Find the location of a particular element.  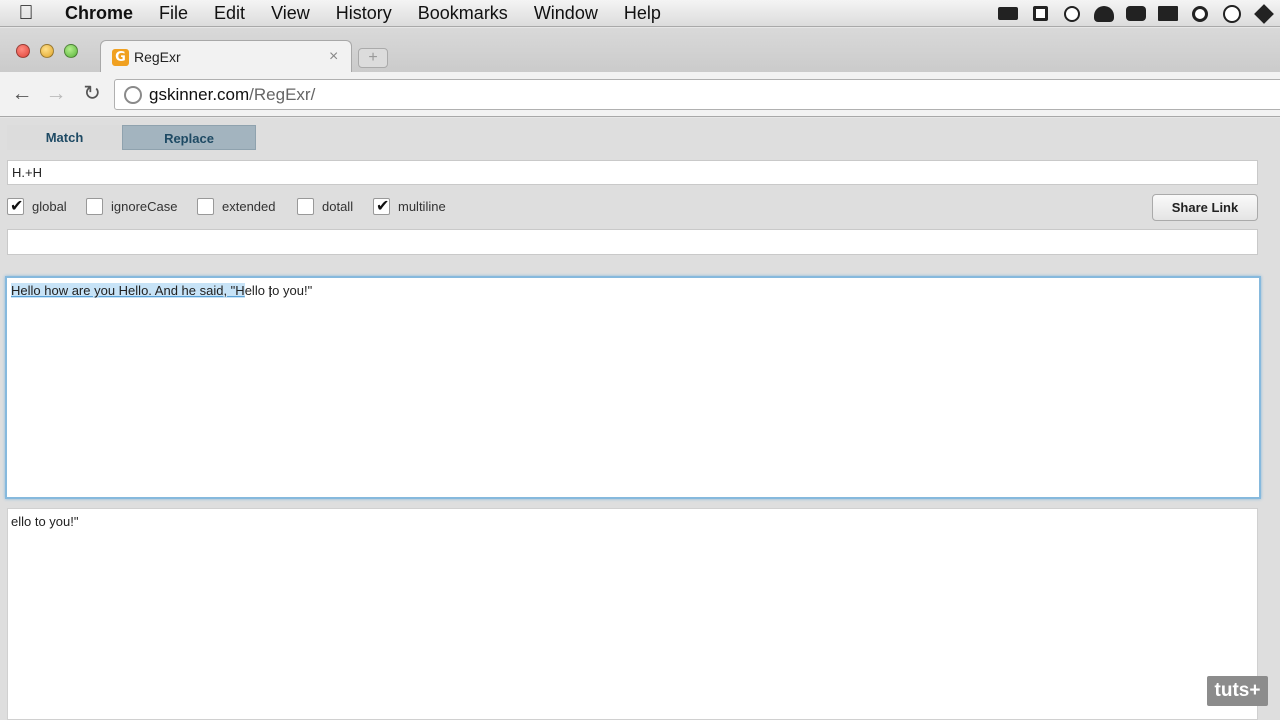

browser-toolbar: ← → ↻ gskinner.com/RegExr/ is located at coordinates (640, 94).